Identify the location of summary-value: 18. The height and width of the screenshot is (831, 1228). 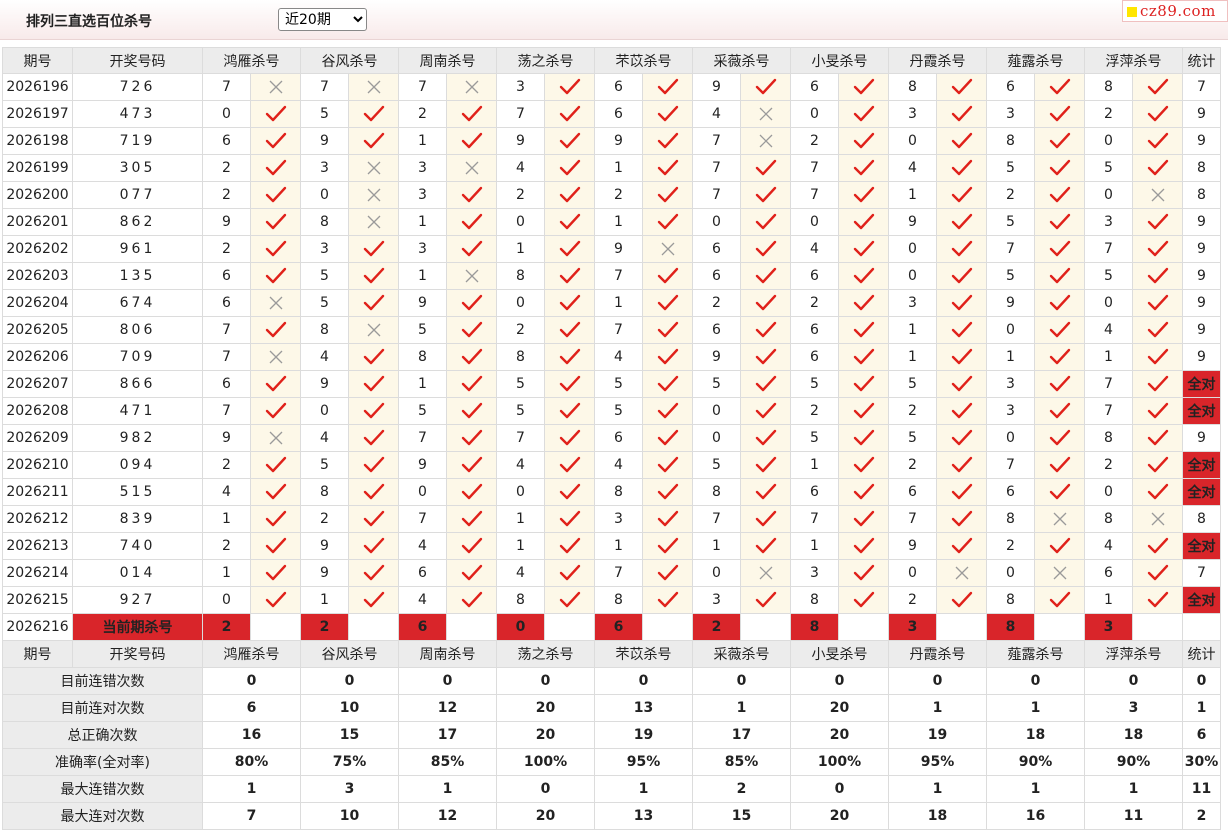
(1133, 735).